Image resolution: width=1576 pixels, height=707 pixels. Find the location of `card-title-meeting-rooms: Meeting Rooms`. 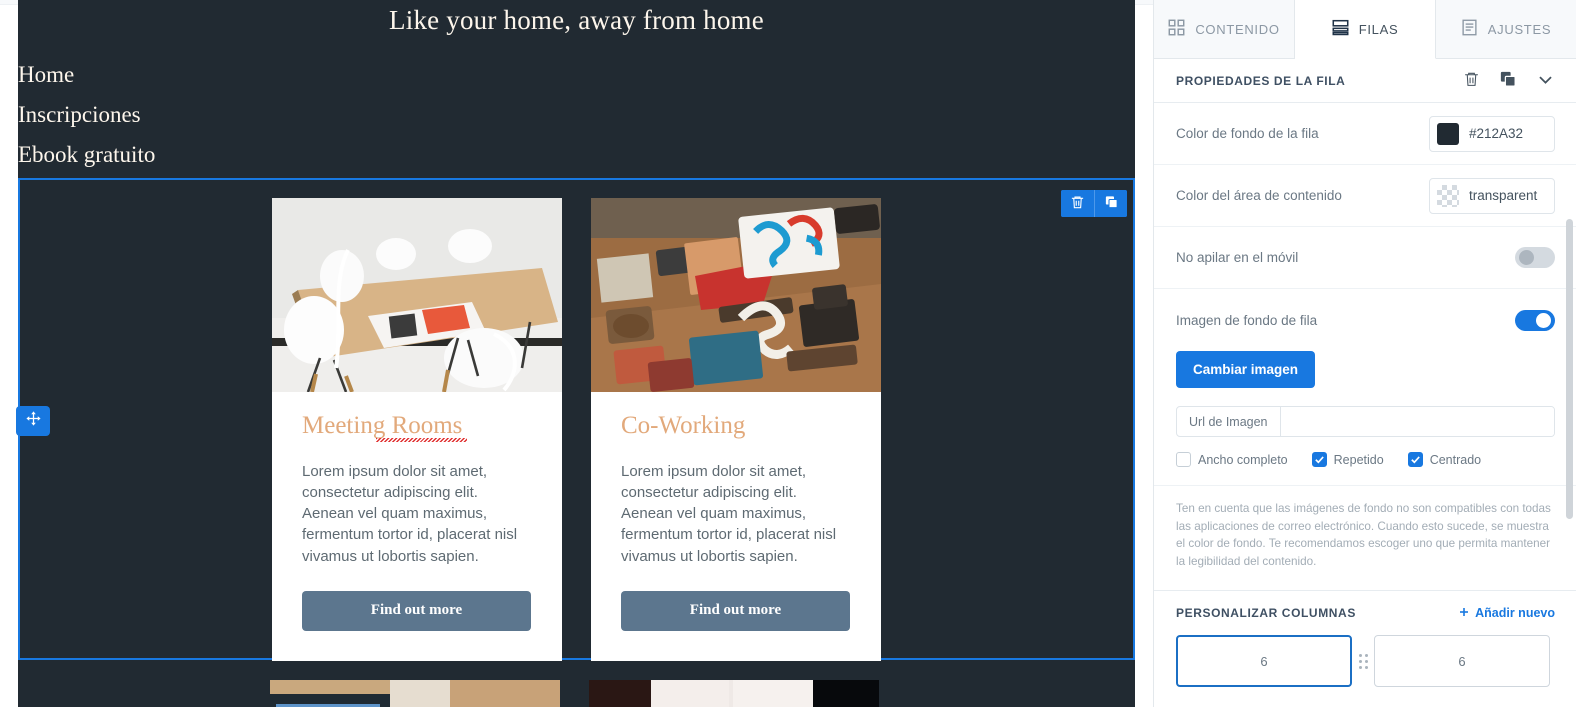

card-title-meeting-rooms: Meeting Rooms is located at coordinates (384, 427).